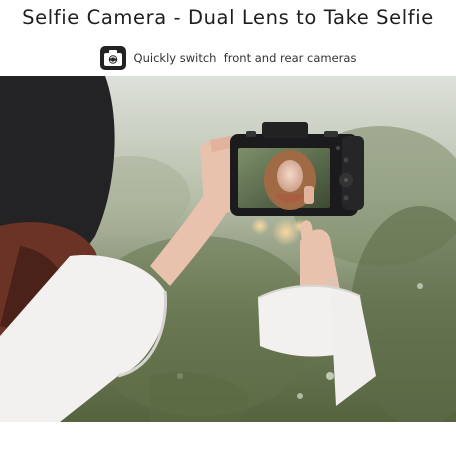 Image resolution: width=456 pixels, height=456 pixels. I want to click on feature-row: Quickly switch front and rear cameras, so click(228, 58).